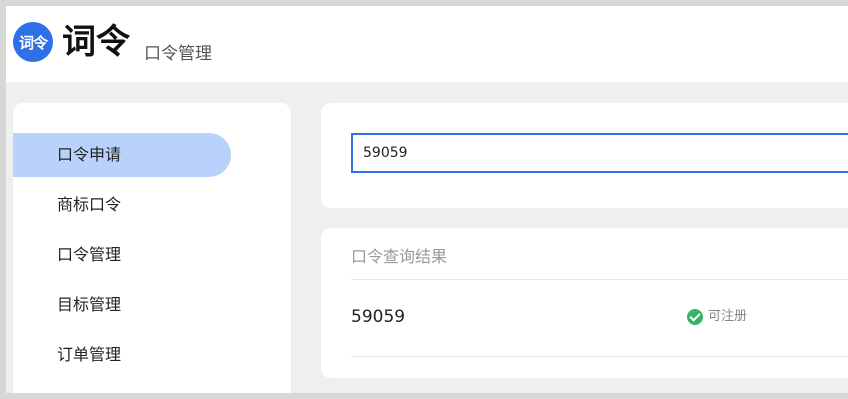  What do you see at coordinates (89, 154) in the screenshot?
I see `sidebar-item-label: 口令申请` at bounding box center [89, 154].